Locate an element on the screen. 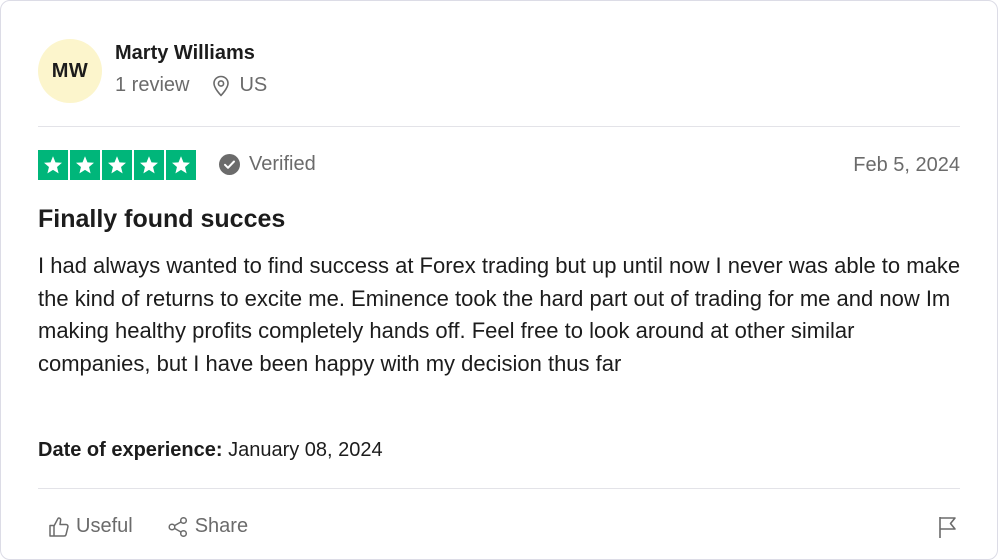 This screenshot has height=560, width=1000. star-rating is located at coordinates (117, 165).